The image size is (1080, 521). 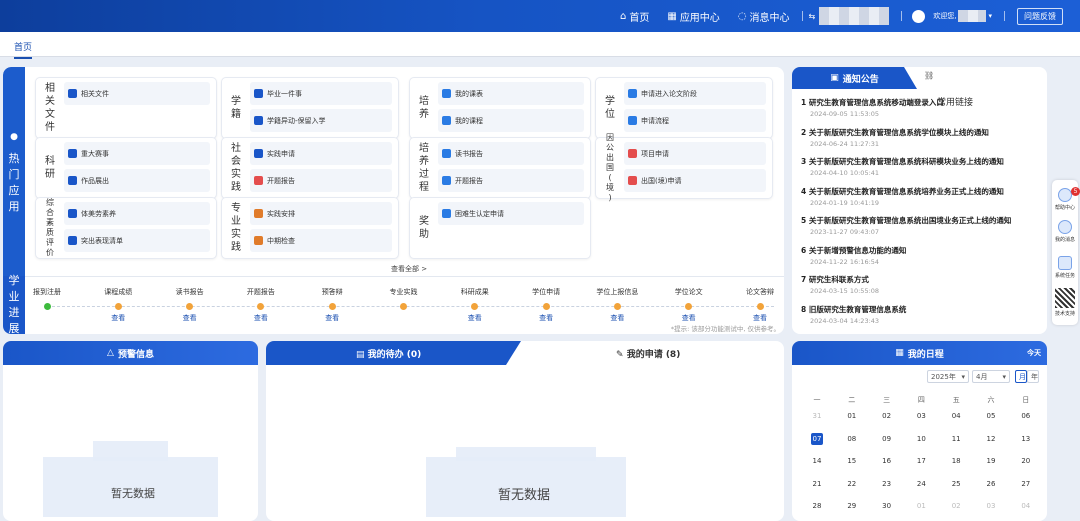 What do you see at coordinates (137, 213) in the screenshot?
I see `app-item: 体美劳素养` at bounding box center [137, 213].